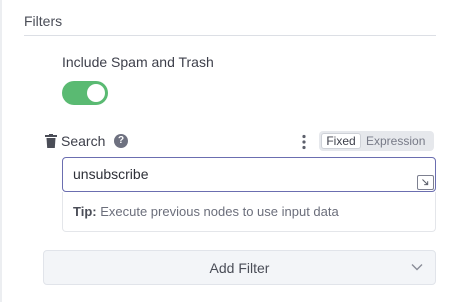  I want to click on kebab-menu-icon, so click(304, 142).